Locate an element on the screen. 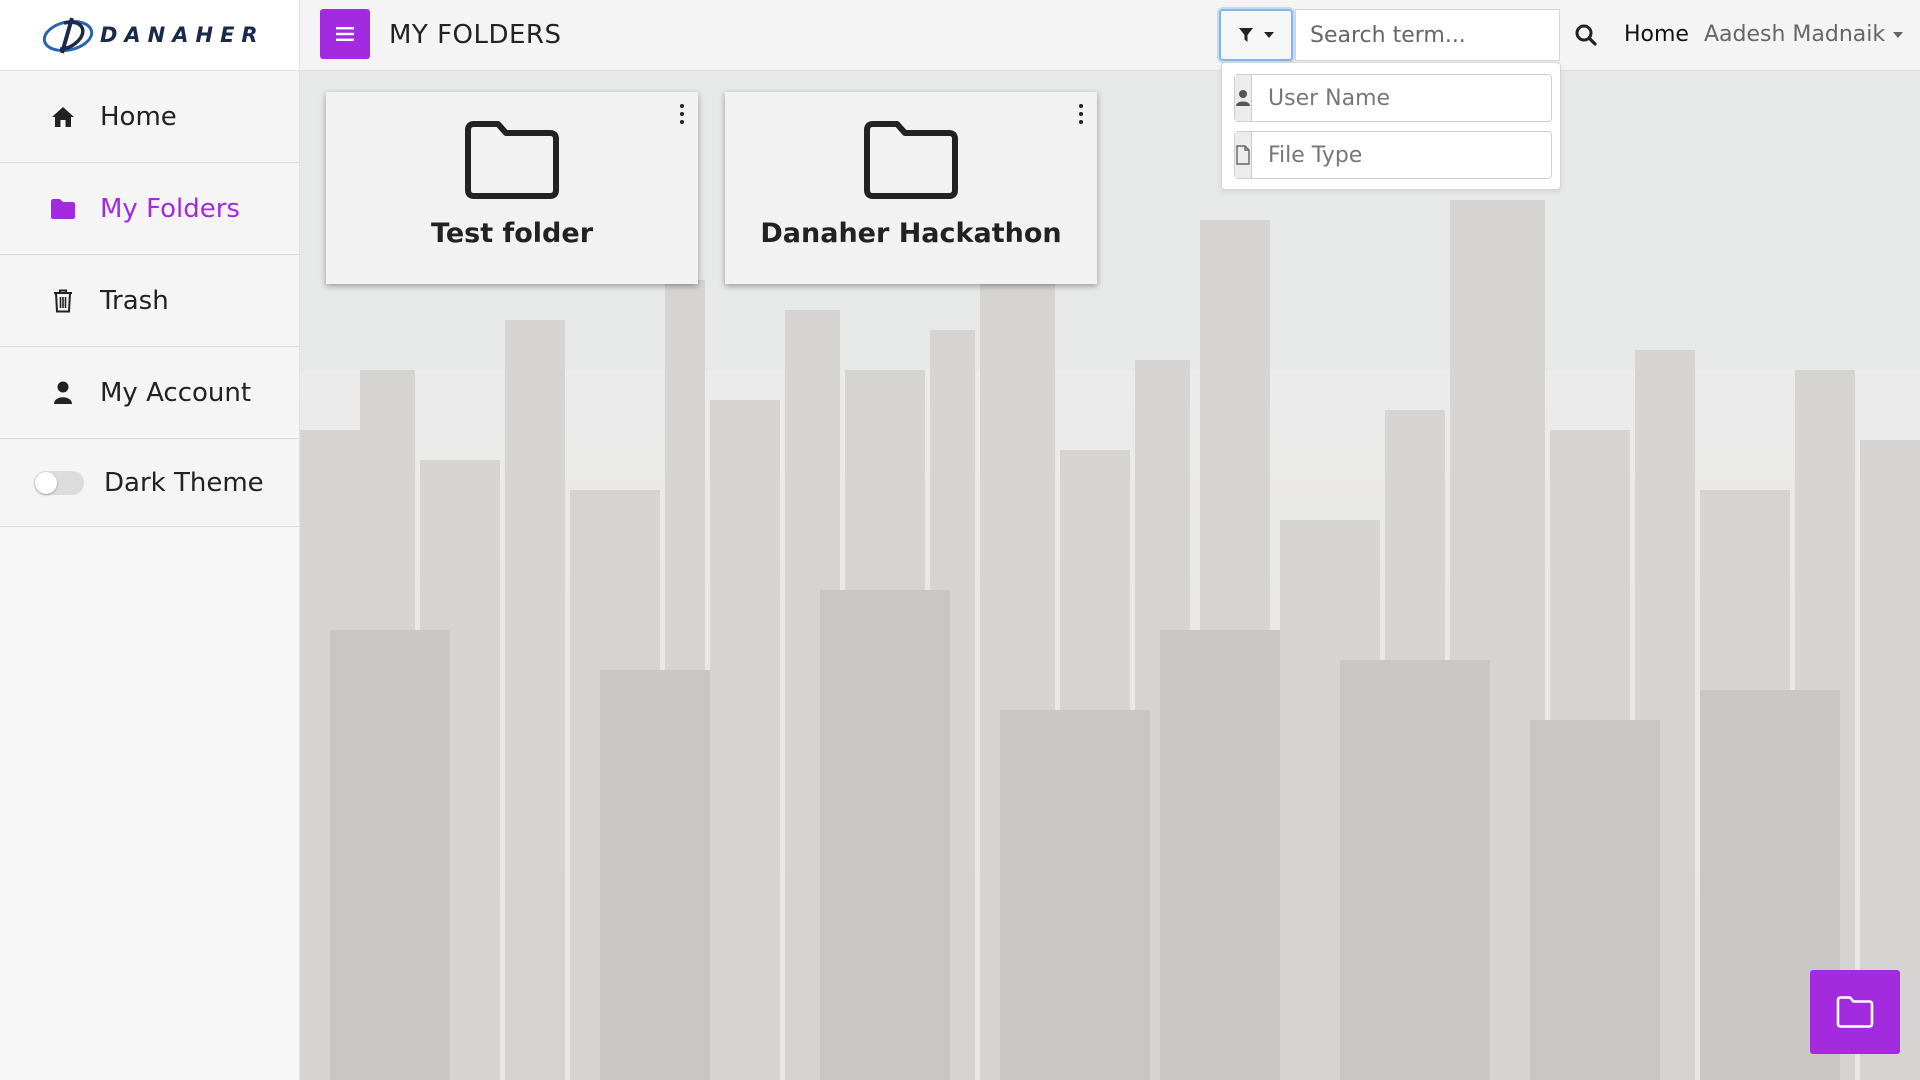 This screenshot has width=1920, height=1080. dark-theme-label: Dark Theme is located at coordinates (184, 482).